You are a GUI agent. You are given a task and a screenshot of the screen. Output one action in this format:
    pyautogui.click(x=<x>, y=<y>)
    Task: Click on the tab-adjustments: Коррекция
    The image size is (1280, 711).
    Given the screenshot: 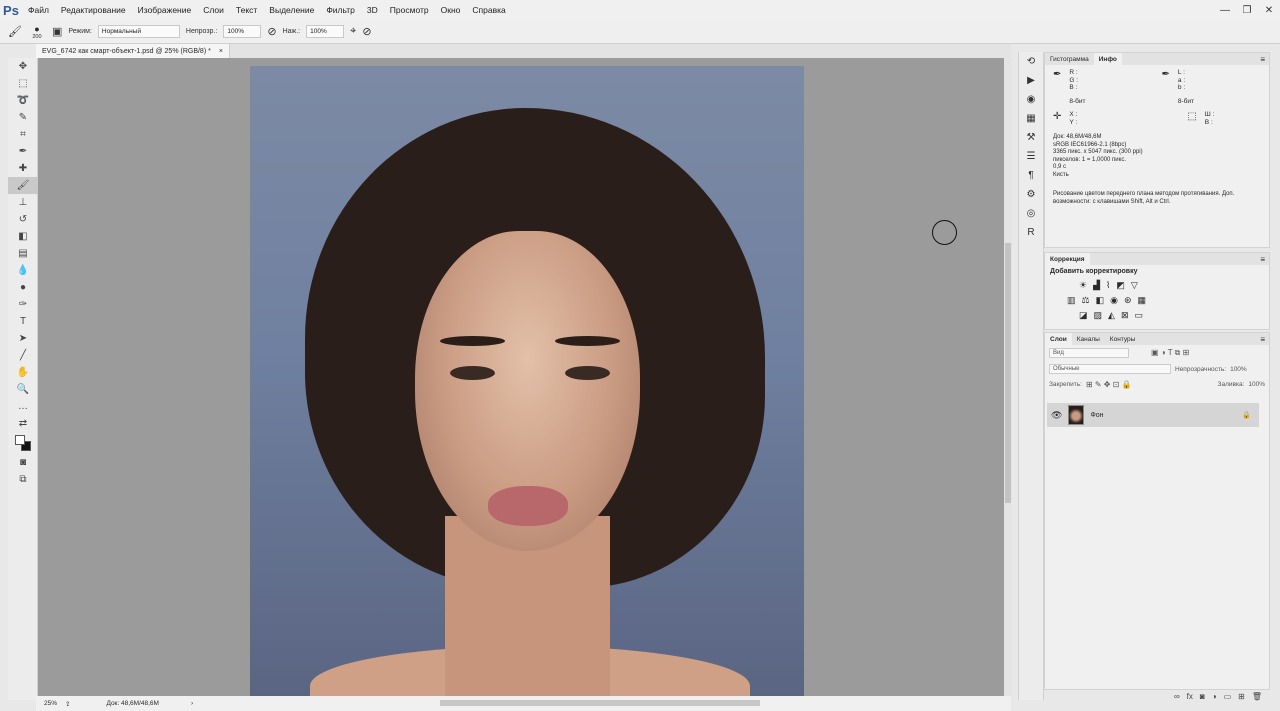 What is the action you would take?
    pyautogui.click(x=1067, y=259)
    